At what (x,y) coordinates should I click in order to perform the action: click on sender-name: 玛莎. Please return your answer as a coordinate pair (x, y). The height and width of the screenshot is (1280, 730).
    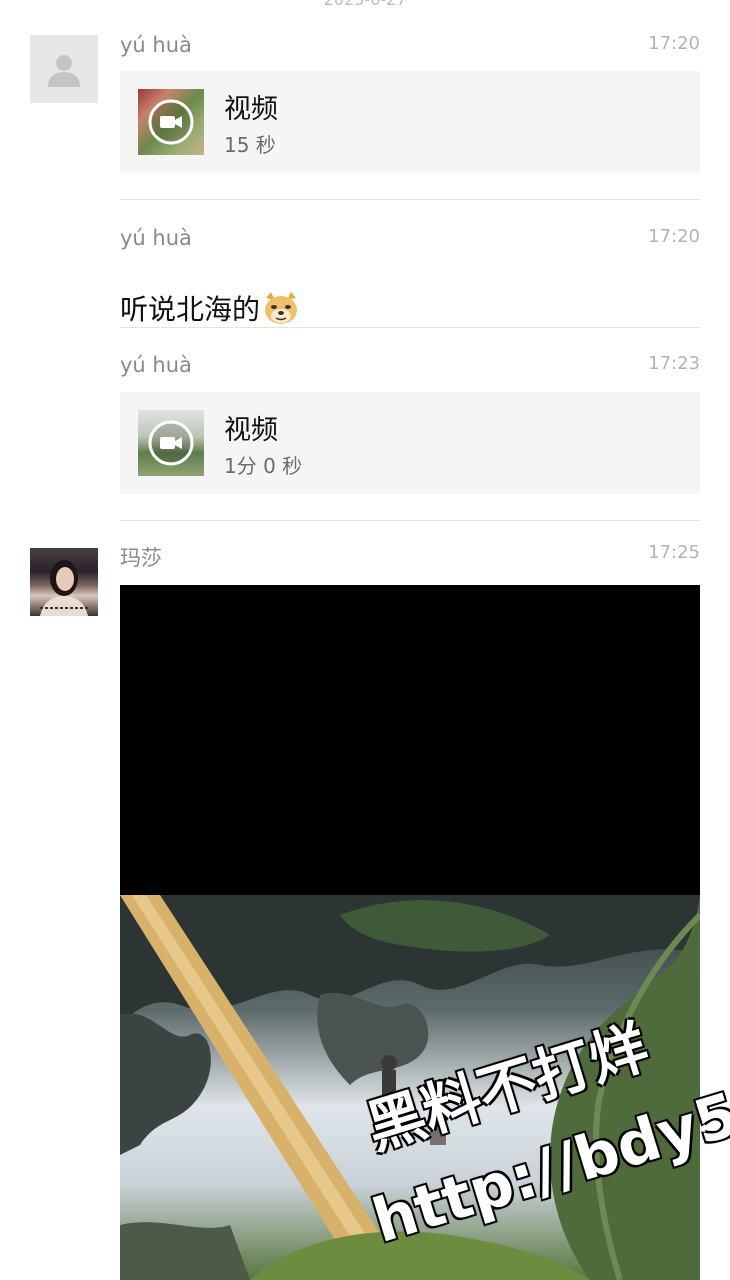
    Looking at the image, I should click on (141, 558).